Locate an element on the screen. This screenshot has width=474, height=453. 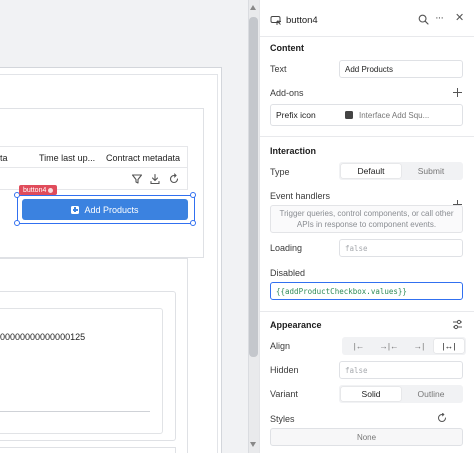
scroll-up-arrow-icon is located at coordinates (253, 7).